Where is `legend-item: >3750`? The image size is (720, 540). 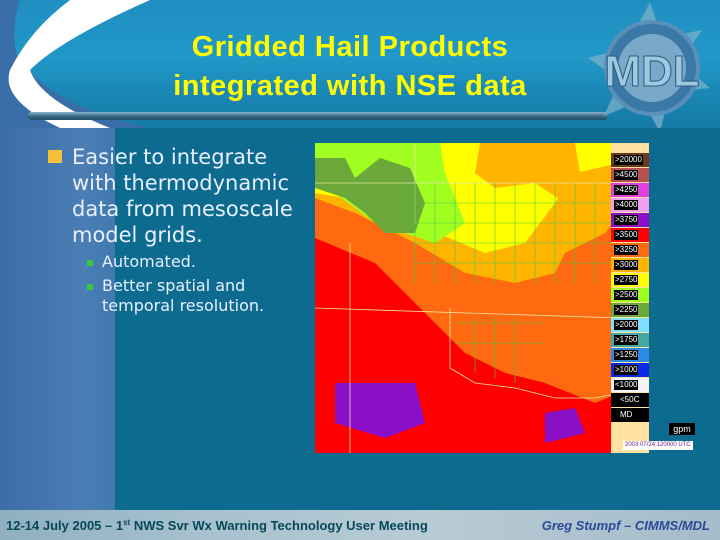 legend-item: >3750 is located at coordinates (630, 220).